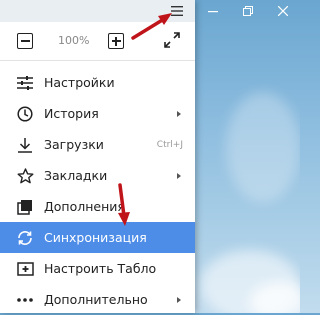 This screenshot has width=320, height=315. What do you see at coordinates (97, 41) in the screenshot?
I see `zoom-controls: 100%` at bounding box center [97, 41].